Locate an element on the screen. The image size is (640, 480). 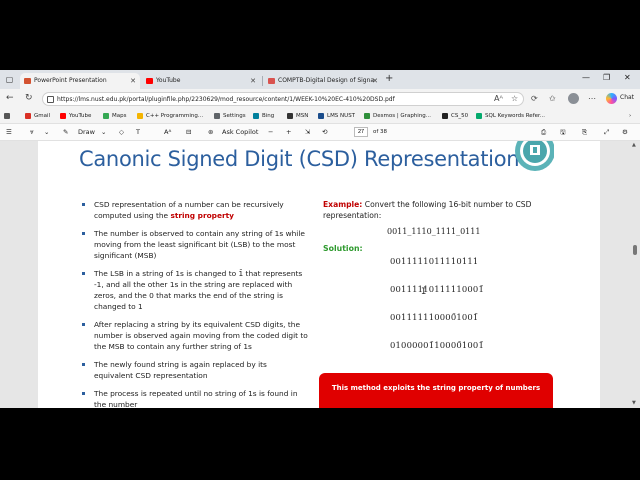
draw-button: Draw is located at coordinates (86, 132).